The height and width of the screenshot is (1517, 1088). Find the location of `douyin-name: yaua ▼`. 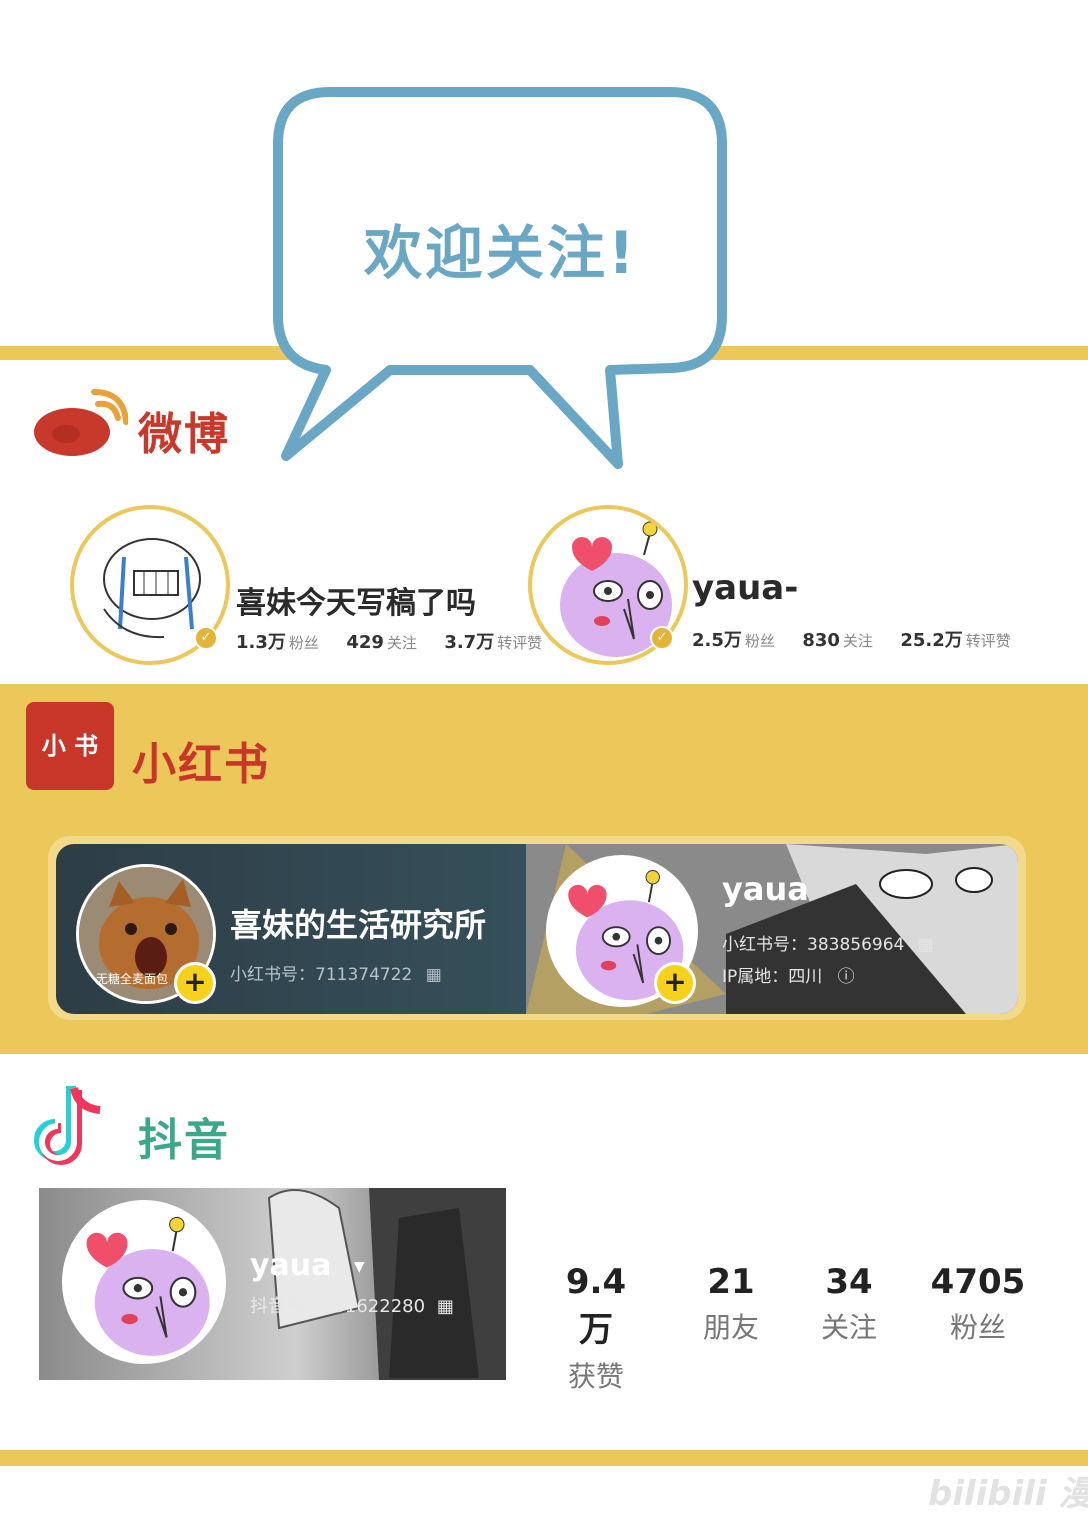

douyin-name: yaua ▼ is located at coordinates (307, 1265).